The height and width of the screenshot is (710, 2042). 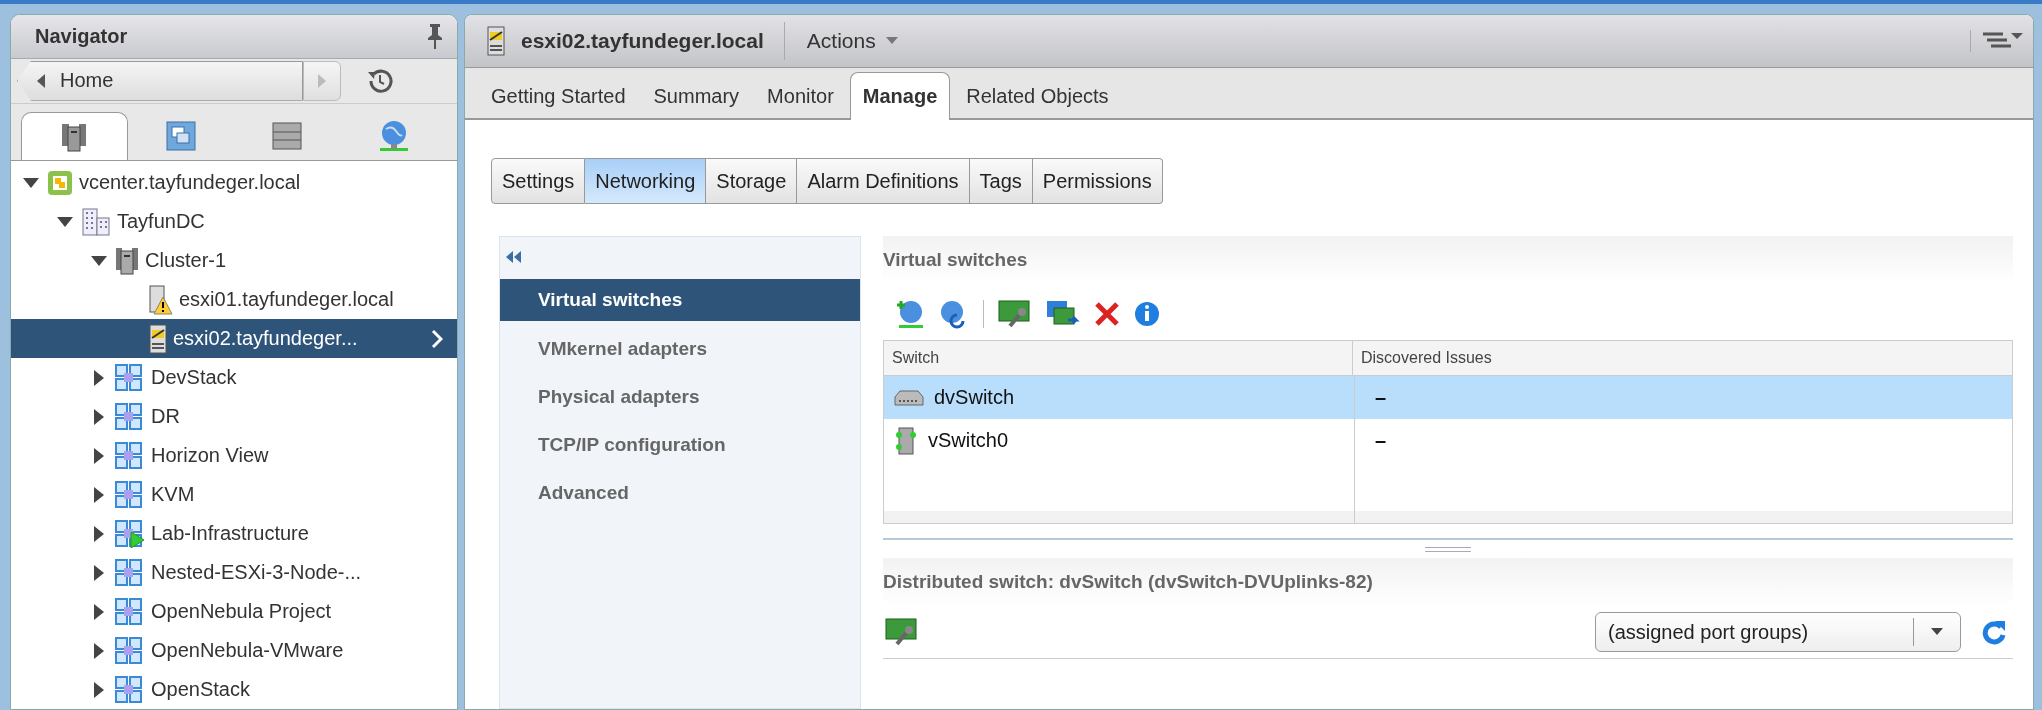 I want to click on back-icon, so click(x=41, y=80).